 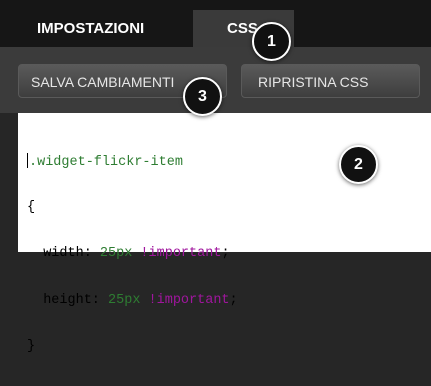 What do you see at coordinates (116, 253) in the screenshot?
I see `width-value: 25px` at bounding box center [116, 253].